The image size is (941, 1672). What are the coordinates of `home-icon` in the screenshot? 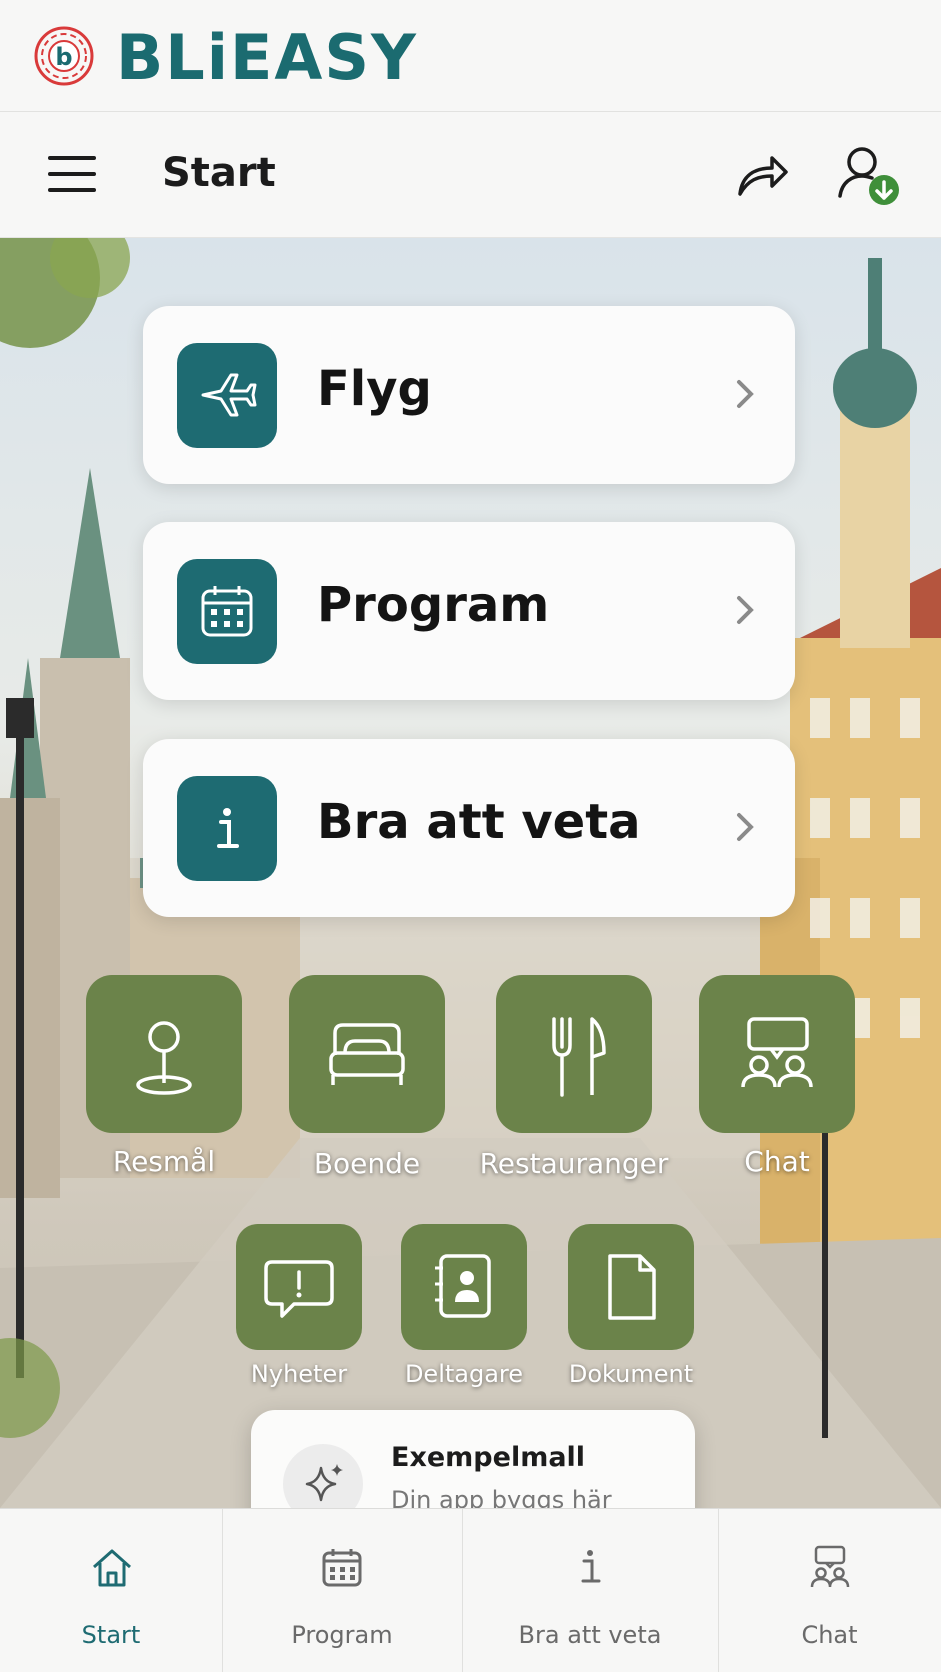 It's located at (112, 1568).